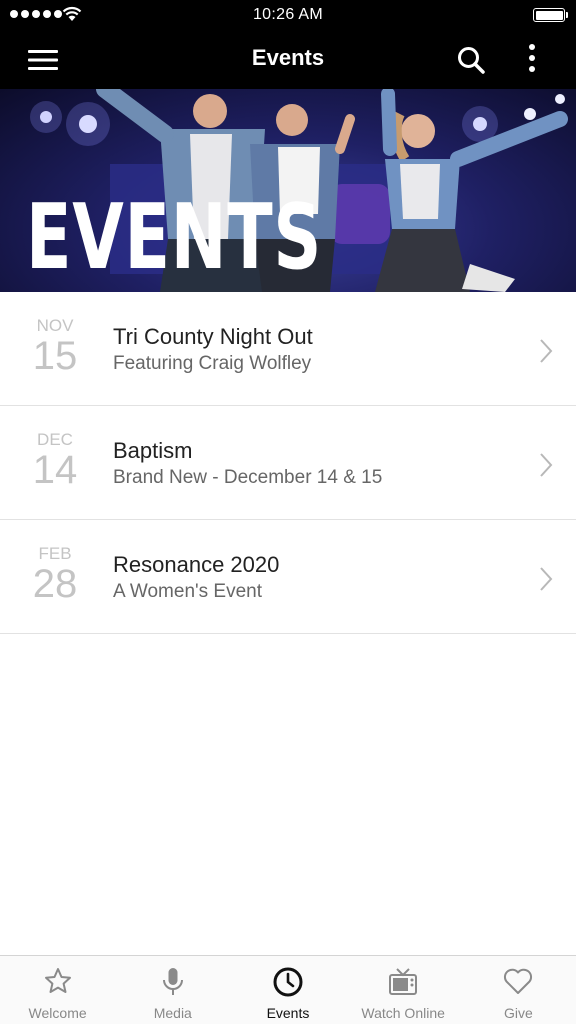 This screenshot has height=1024, width=576. What do you see at coordinates (471, 60) in the screenshot?
I see `search-icon` at bounding box center [471, 60].